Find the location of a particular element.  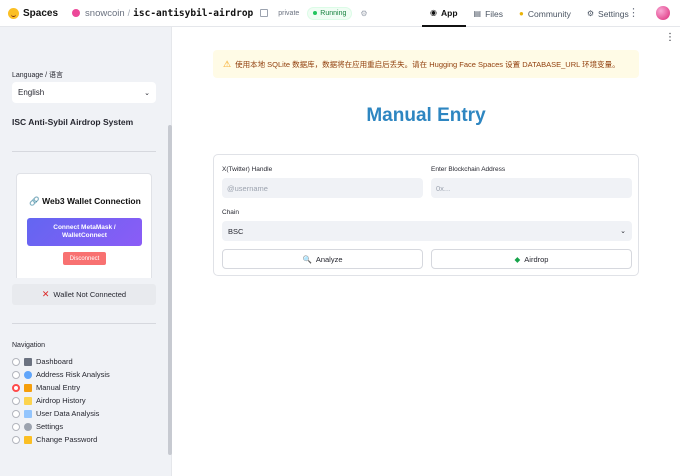

wallet-title: 🔗 Web3 Wallet Connection is located at coordinates (85, 201).